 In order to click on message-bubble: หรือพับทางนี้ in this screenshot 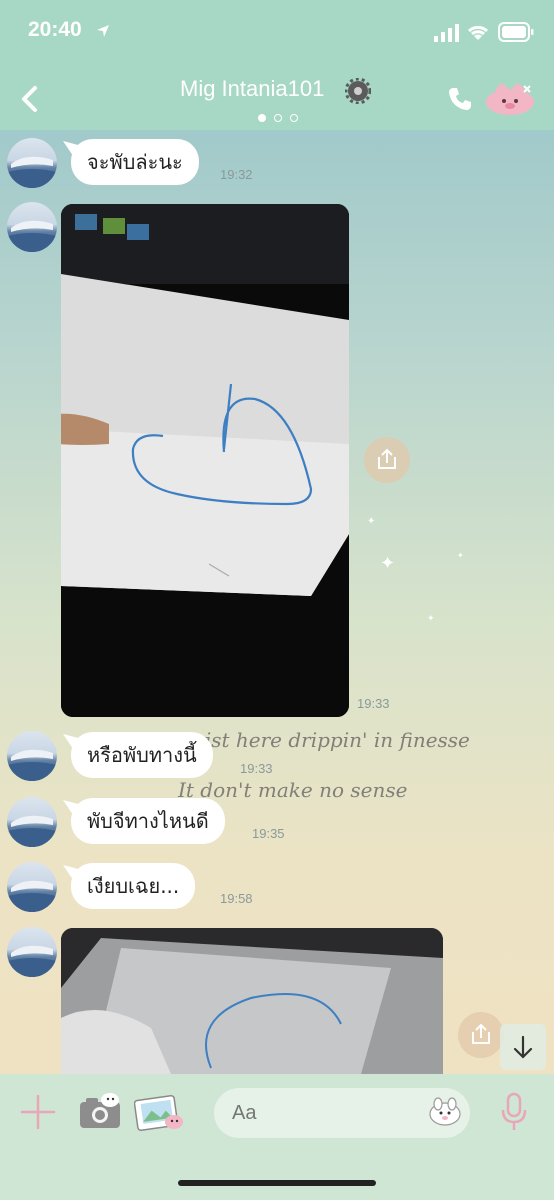, I will do `click(142, 755)`.